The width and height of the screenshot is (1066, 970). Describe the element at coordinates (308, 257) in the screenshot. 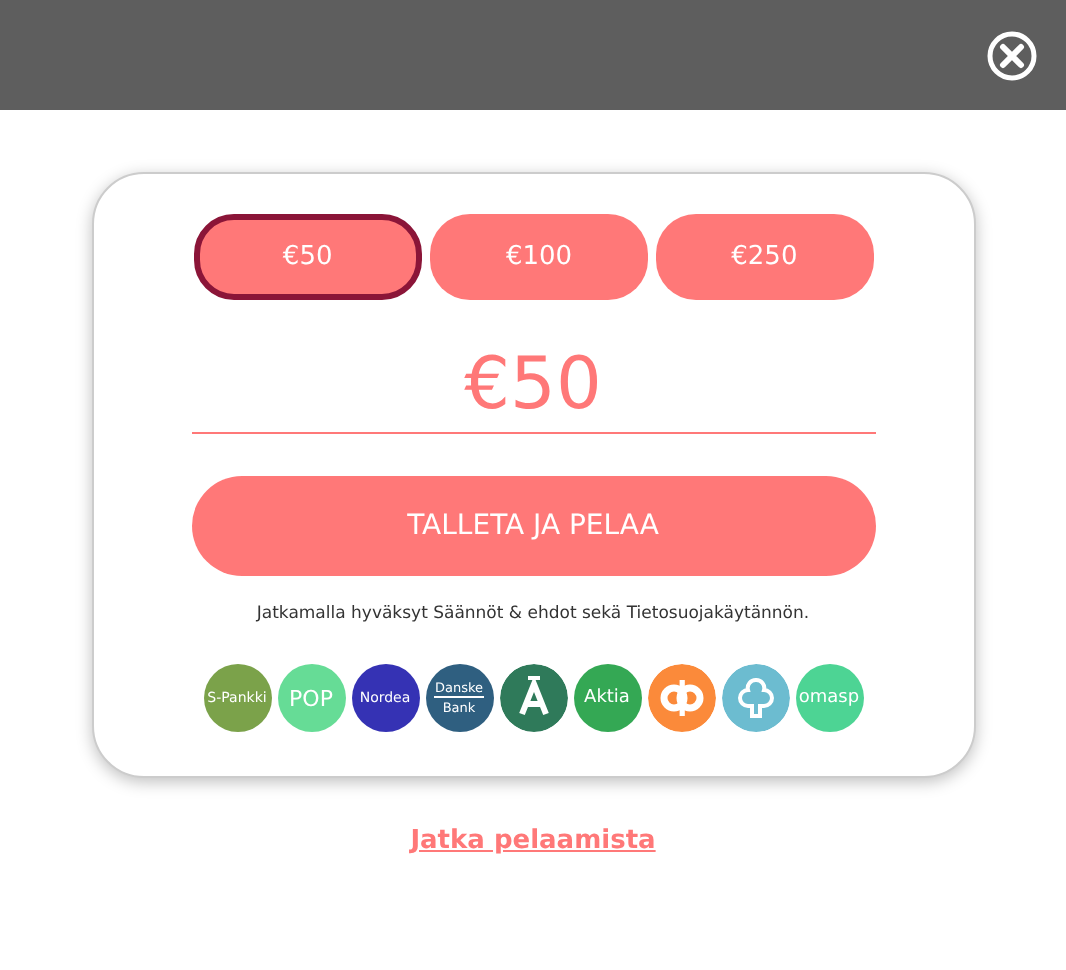

I see `amount-button: €50` at that location.